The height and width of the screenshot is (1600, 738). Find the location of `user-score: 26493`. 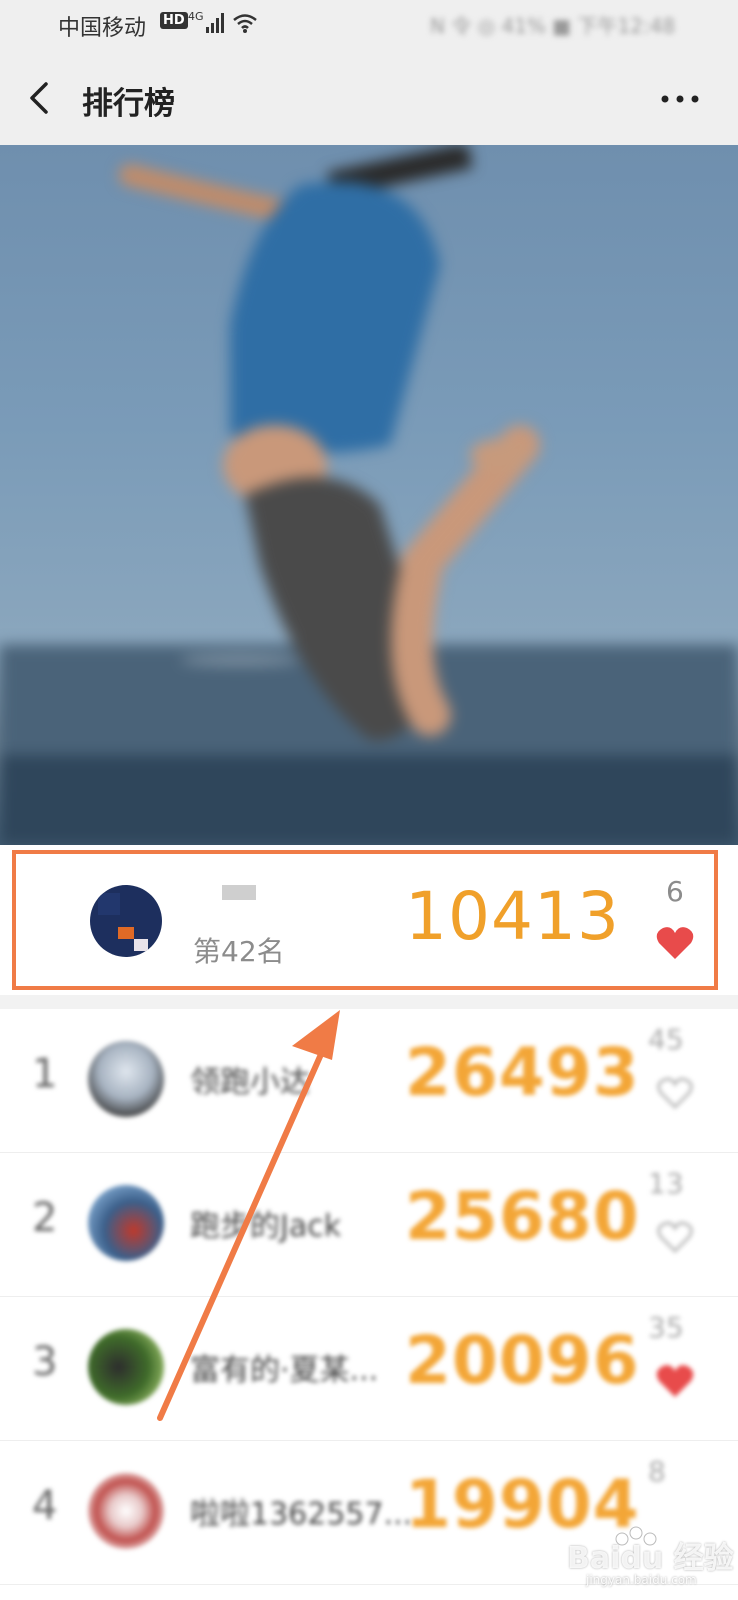

user-score: 26493 is located at coordinates (522, 1072).